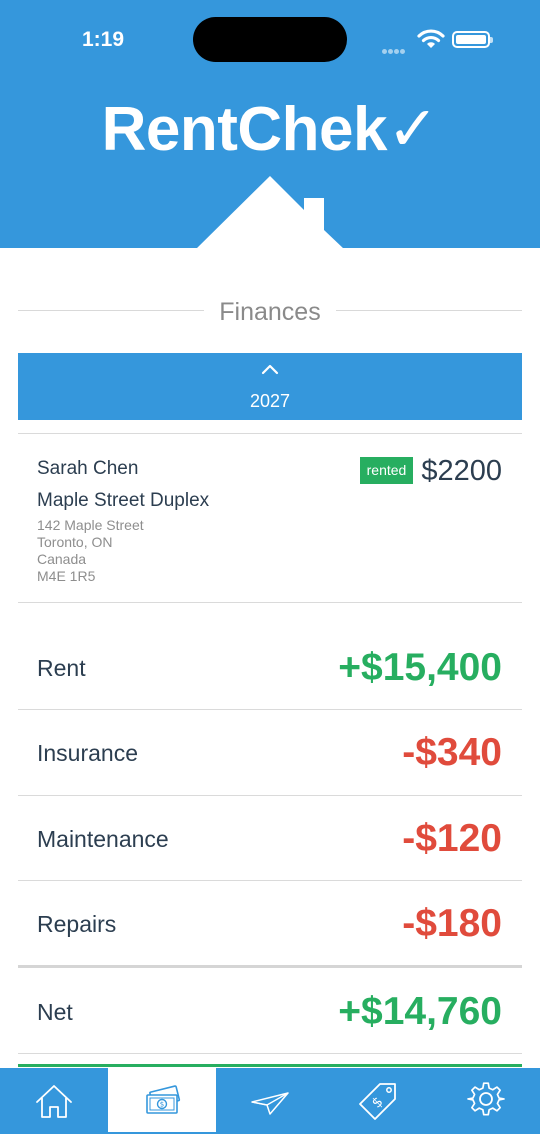  What do you see at coordinates (452, 752) in the screenshot?
I see `finance-value: -$340` at bounding box center [452, 752].